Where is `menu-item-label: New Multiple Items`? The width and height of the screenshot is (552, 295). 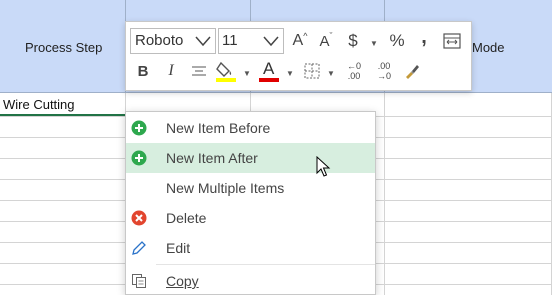
menu-item-label: New Multiple Items is located at coordinates (225, 188).